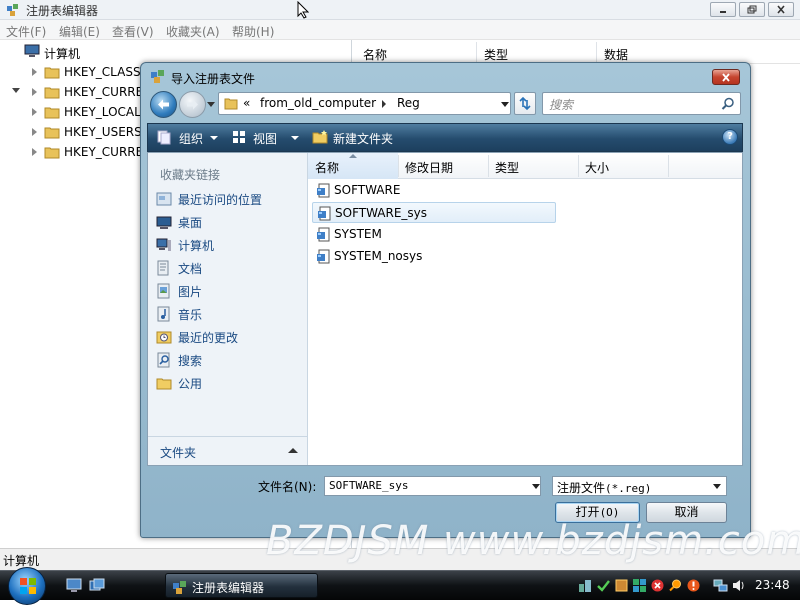  I want to click on address-bar: « from_old_computer Reg, so click(364, 103).